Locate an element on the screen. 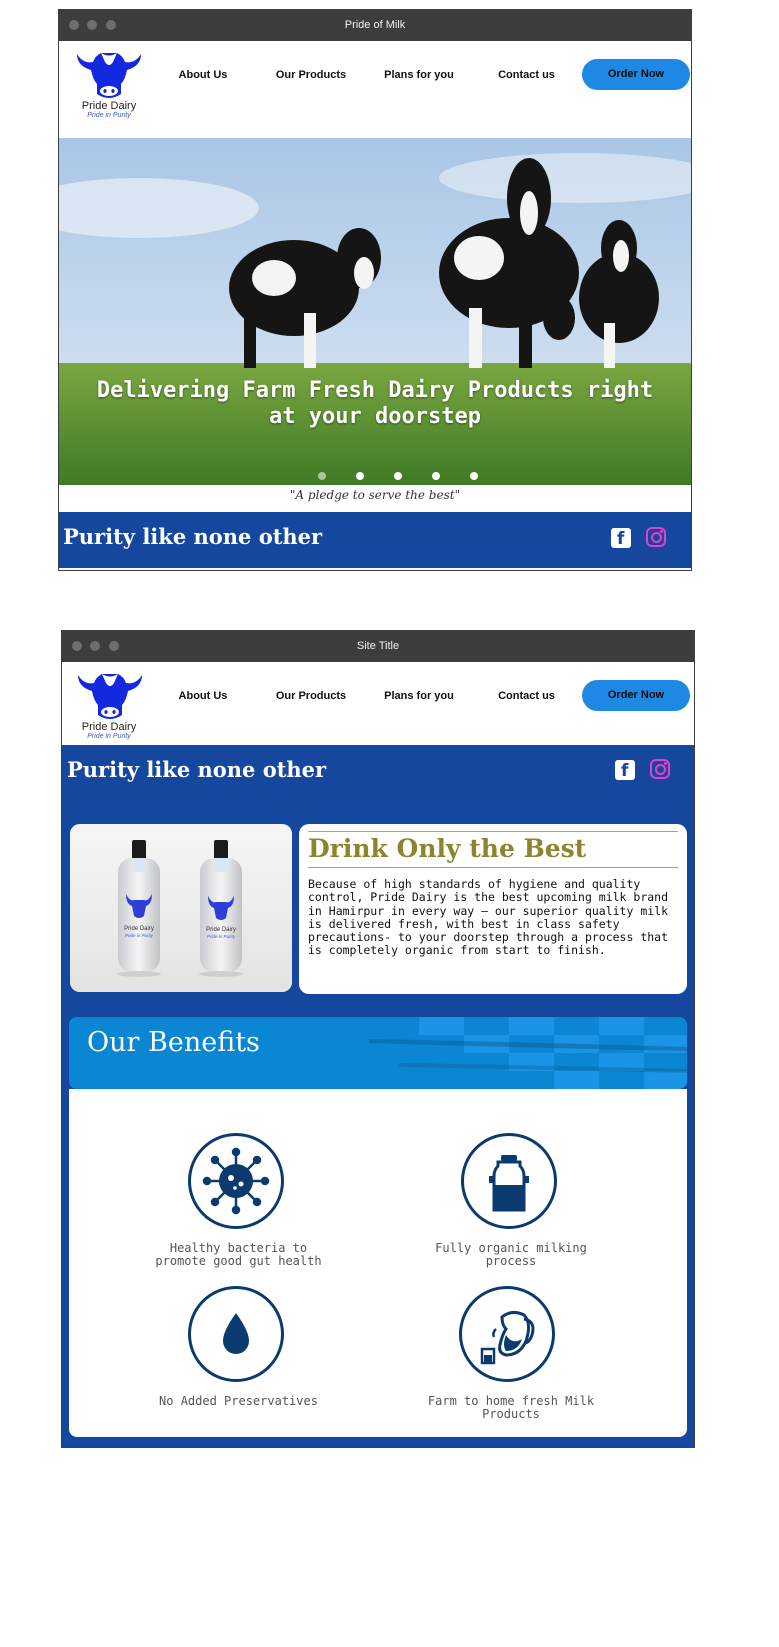  drink-top-rule is located at coordinates (493, 831).